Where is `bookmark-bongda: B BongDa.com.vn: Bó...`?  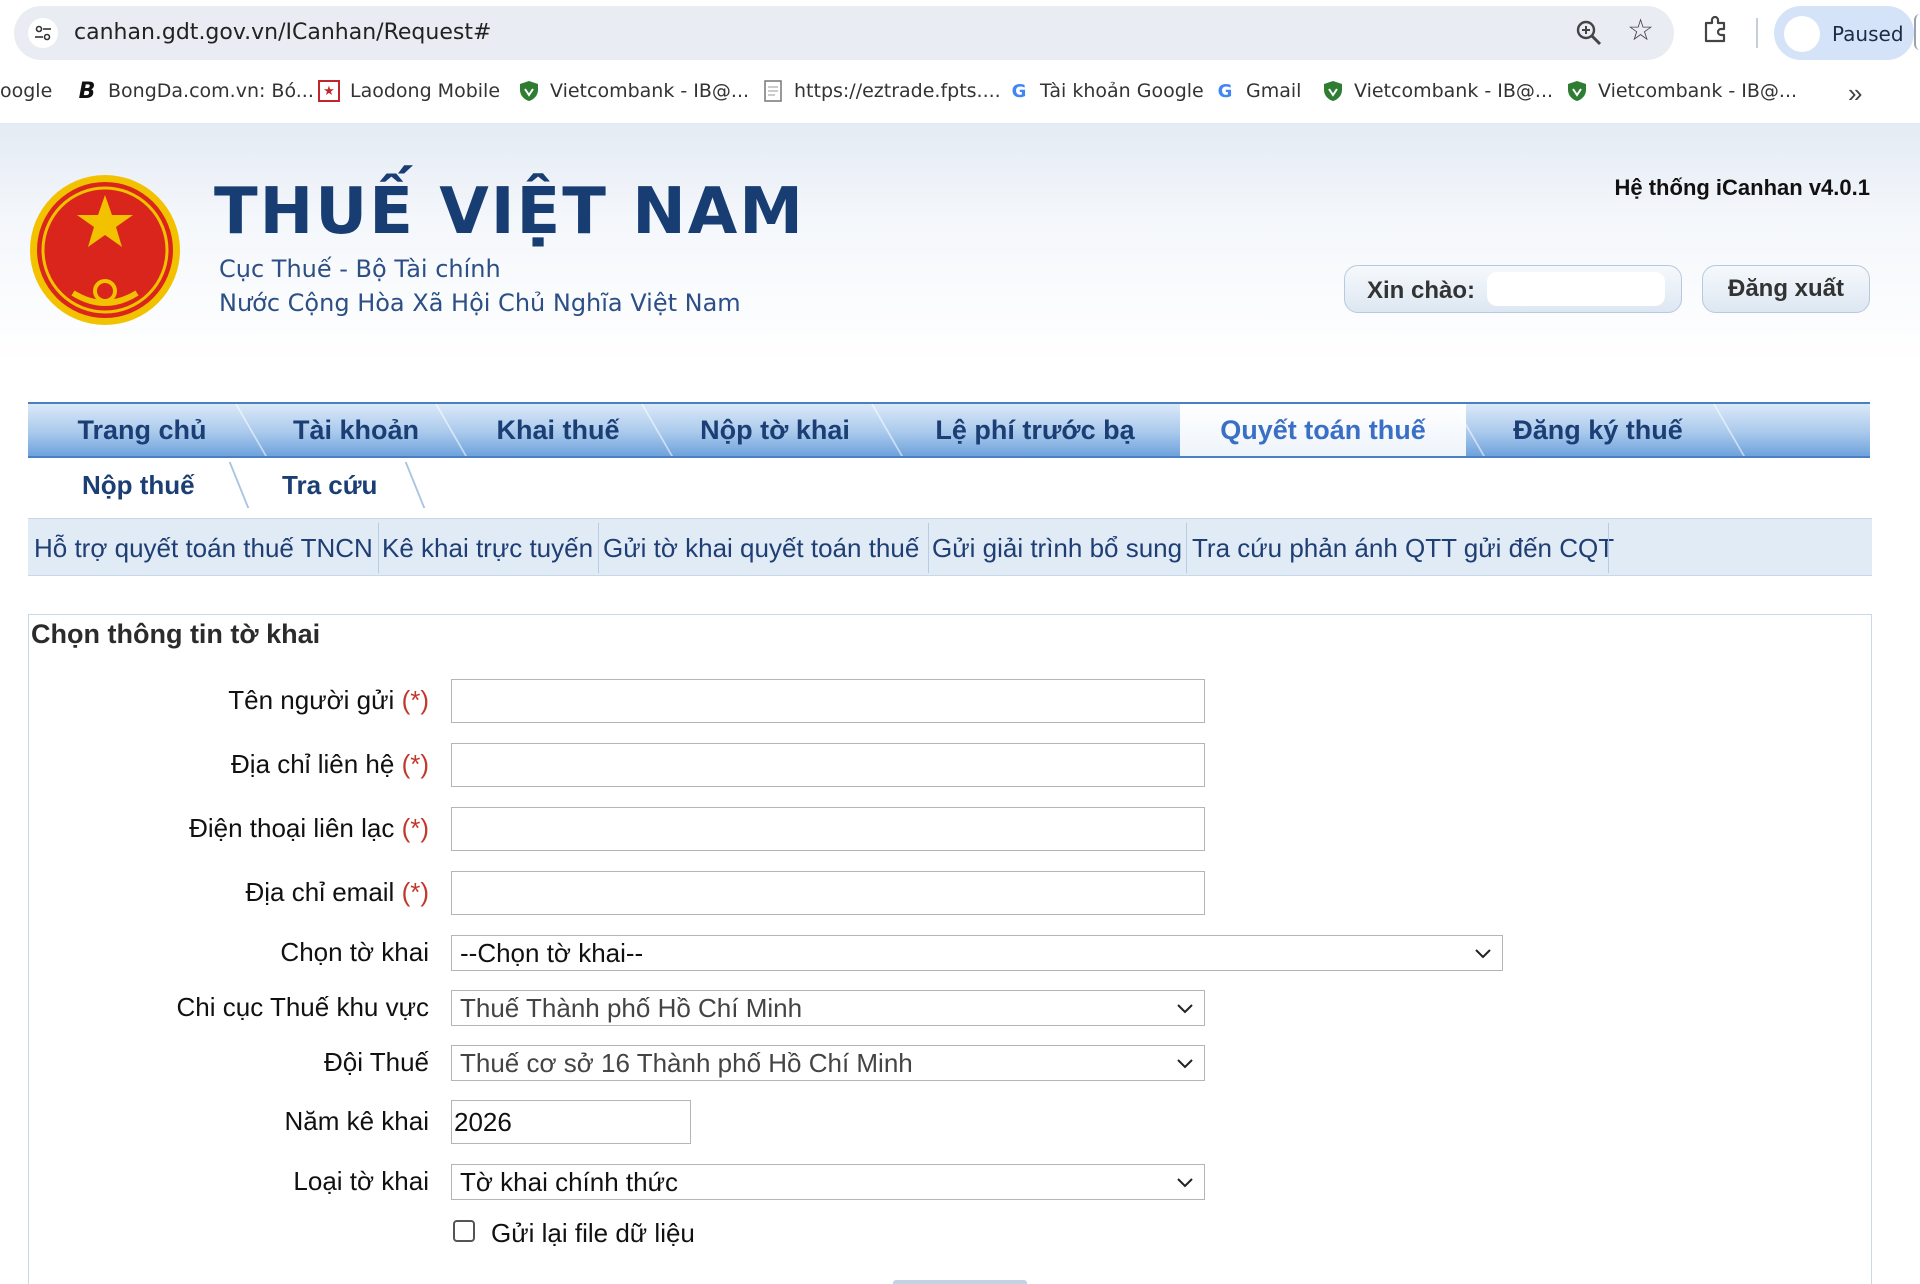 bookmark-bongda: B BongDa.com.vn: Bó... is located at coordinates (195, 91).